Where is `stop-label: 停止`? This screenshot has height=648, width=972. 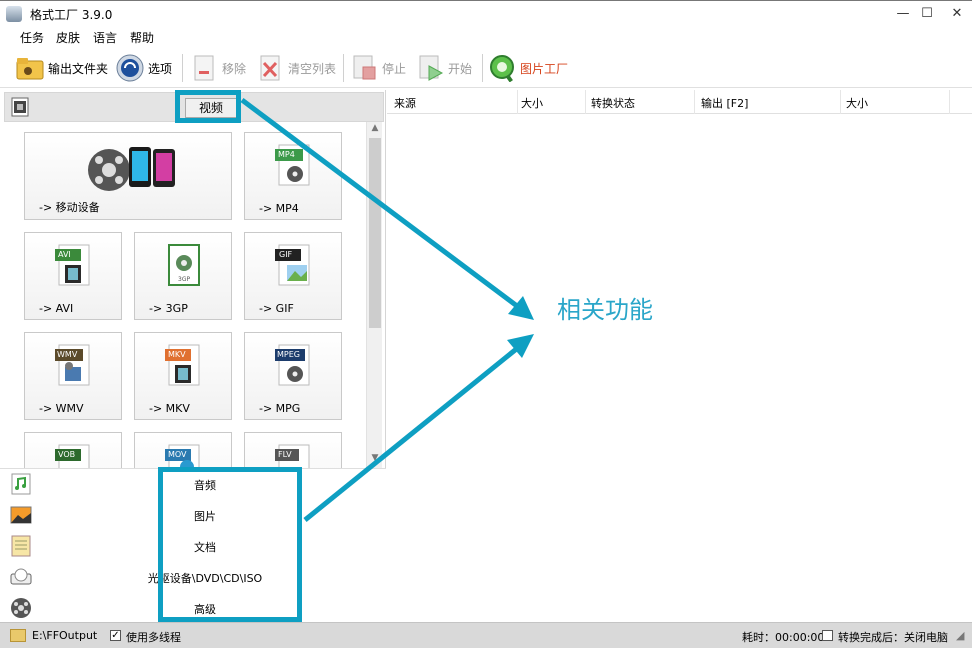
stop-label: 停止 is located at coordinates (394, 68).